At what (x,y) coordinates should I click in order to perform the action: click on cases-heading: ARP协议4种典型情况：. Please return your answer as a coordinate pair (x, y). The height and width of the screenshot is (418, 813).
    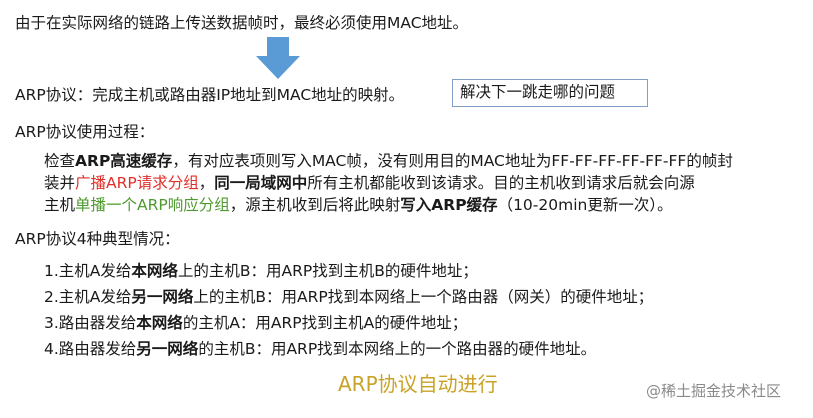
    Looking at the image, I should click on (97, 239).